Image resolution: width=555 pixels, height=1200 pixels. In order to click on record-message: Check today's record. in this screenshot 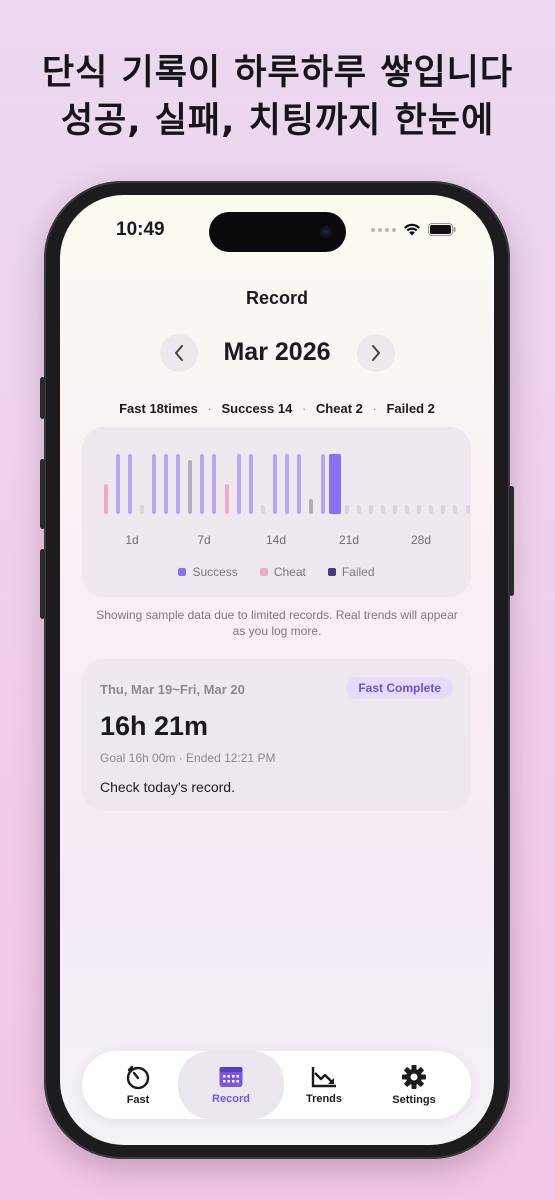, I will do `click(167, 787)`.